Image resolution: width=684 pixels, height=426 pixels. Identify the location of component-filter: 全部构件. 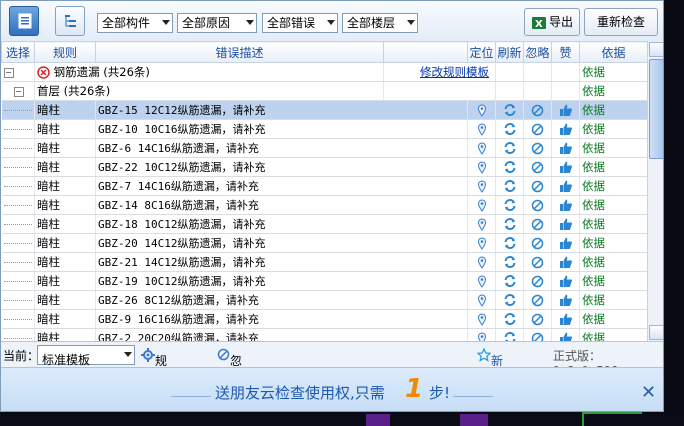
(135, 23).